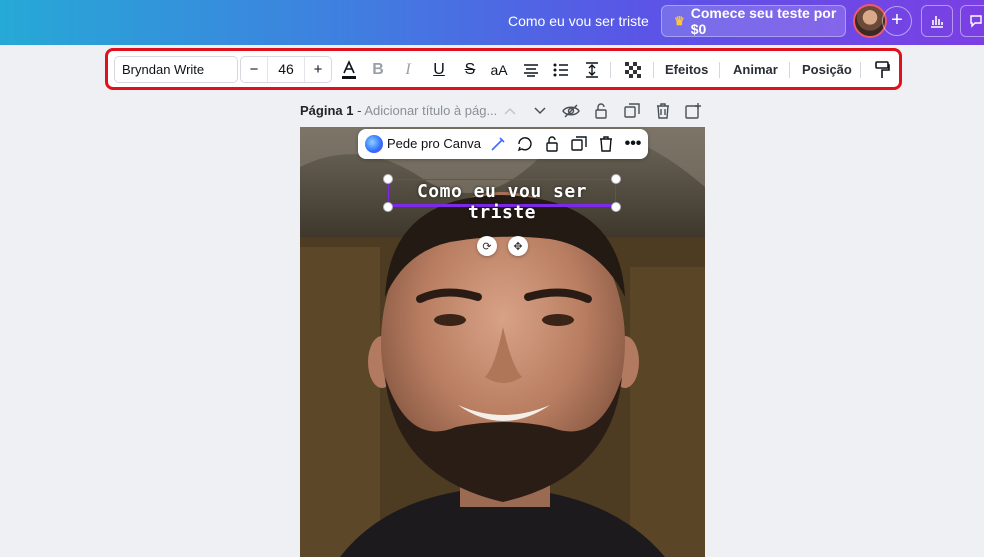  Describe the element at coordinates (498, 144) in the screenshot. I see `magic-wand-icon` at that location.